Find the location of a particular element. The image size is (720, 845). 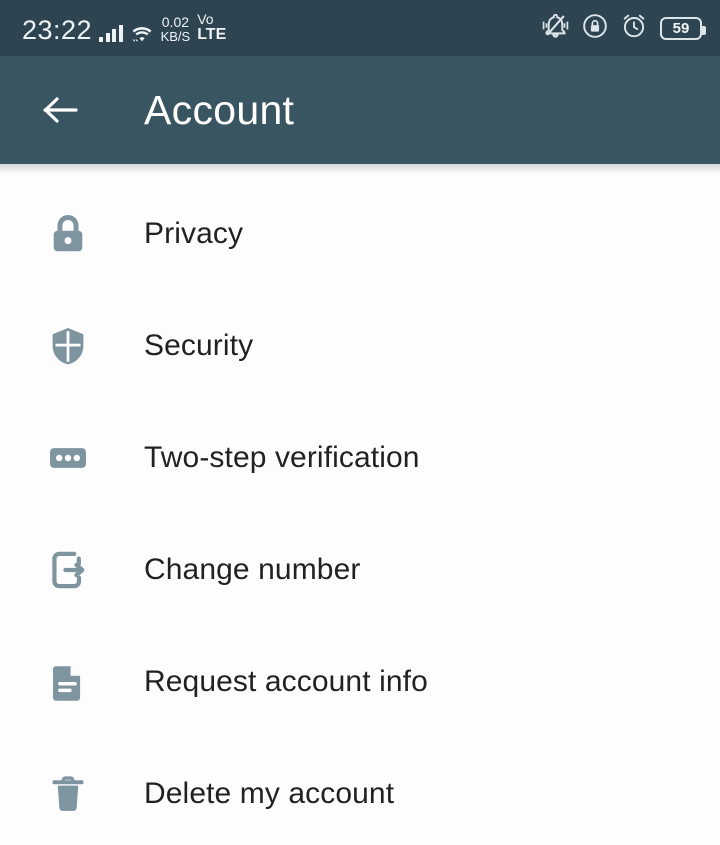

status-bar-left: 23:22 0.02 KB/S Vo LTE is located at coordinates (124, 28).